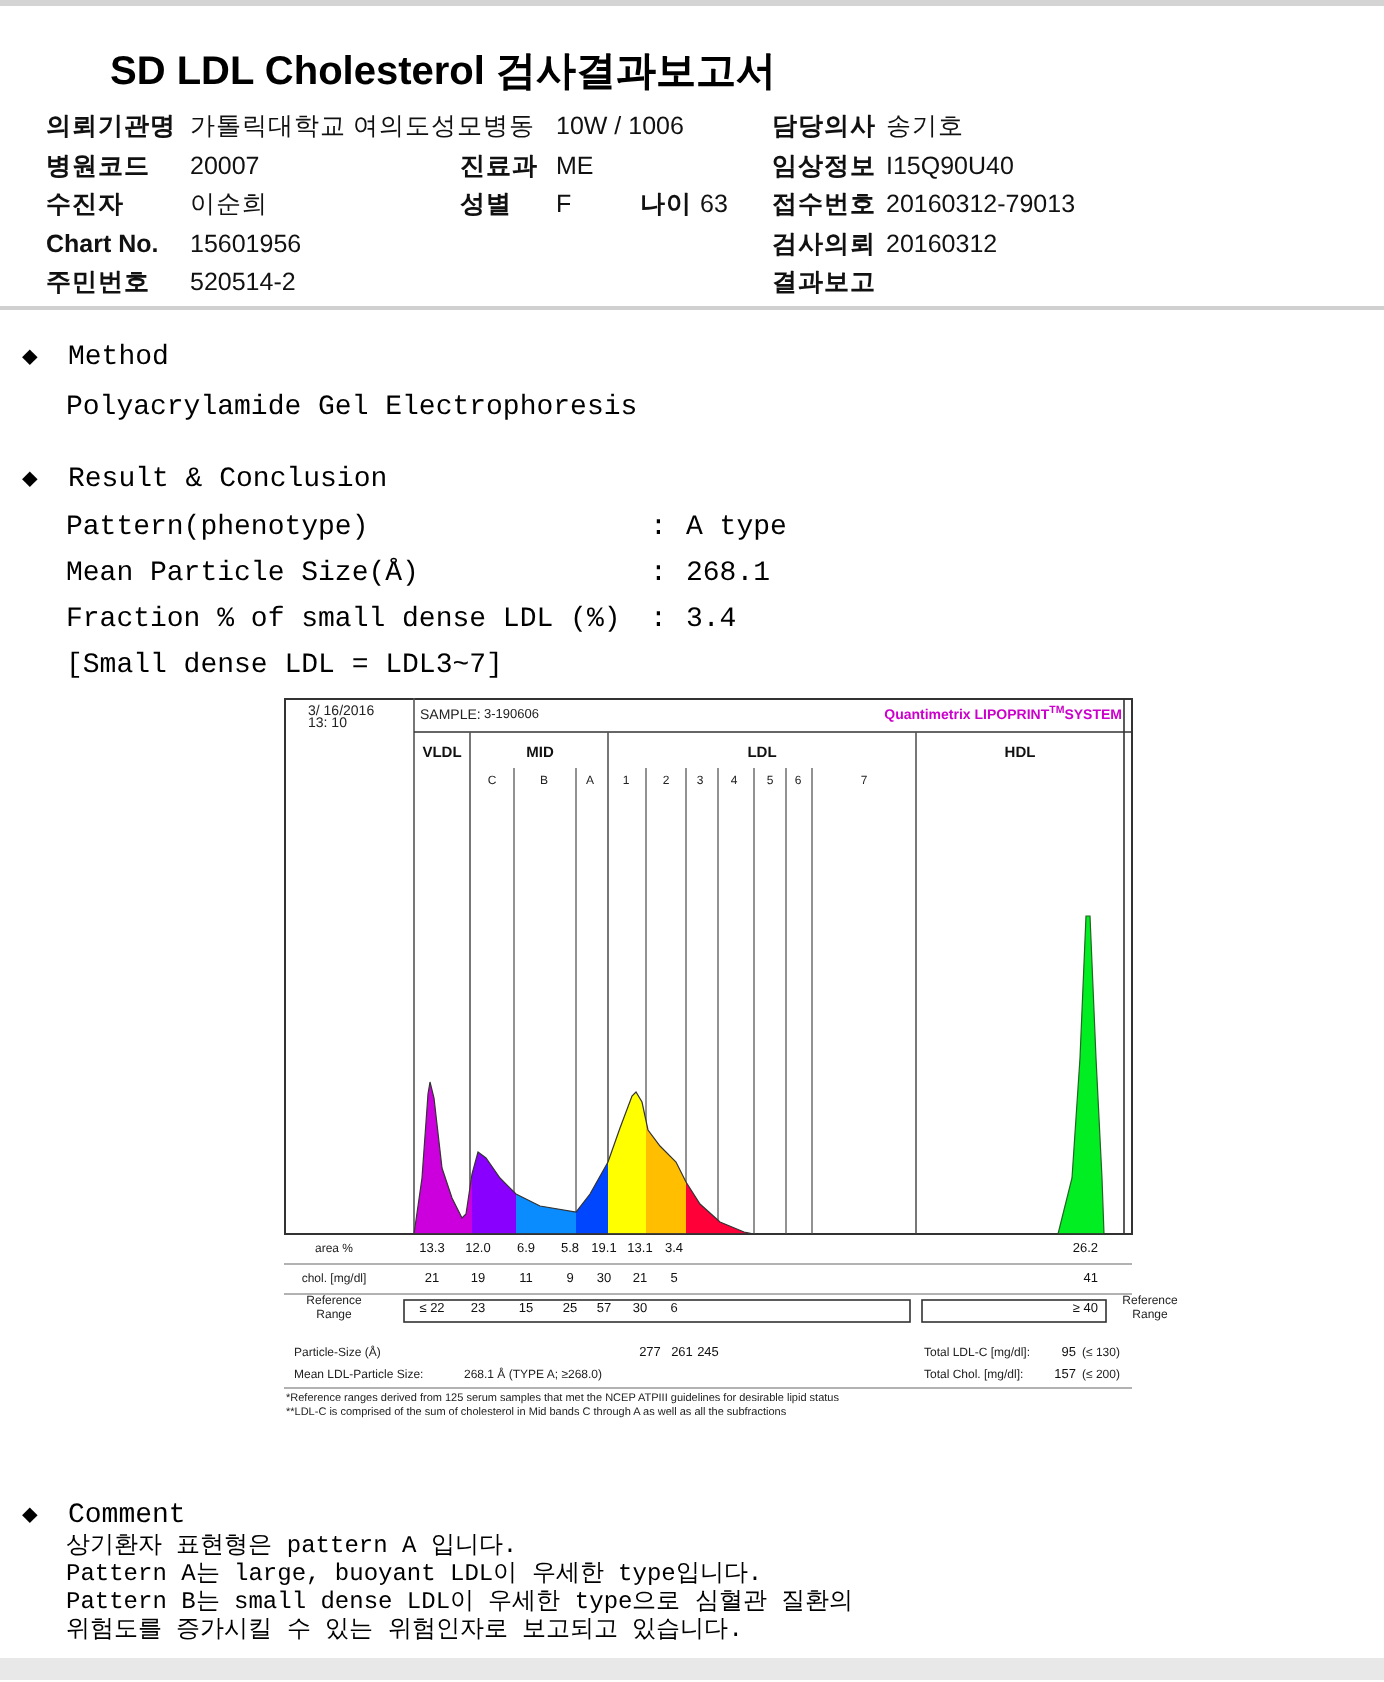 This screenshot has height=1682, width=1384. I want to click on field-value: F, so click(564, 205).